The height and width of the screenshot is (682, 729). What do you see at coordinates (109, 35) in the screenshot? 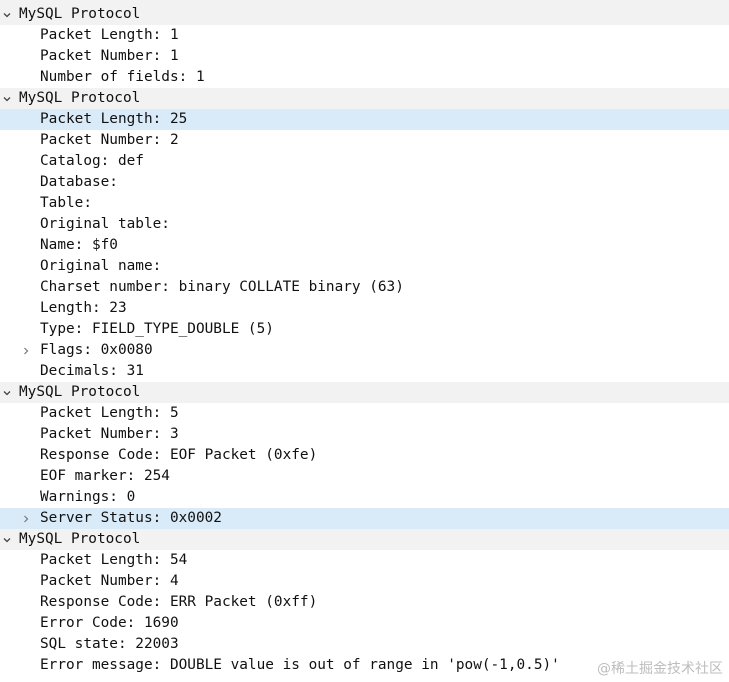
I see `tree-field-label: Packet Length: 1` at bounding box center [109, 35].